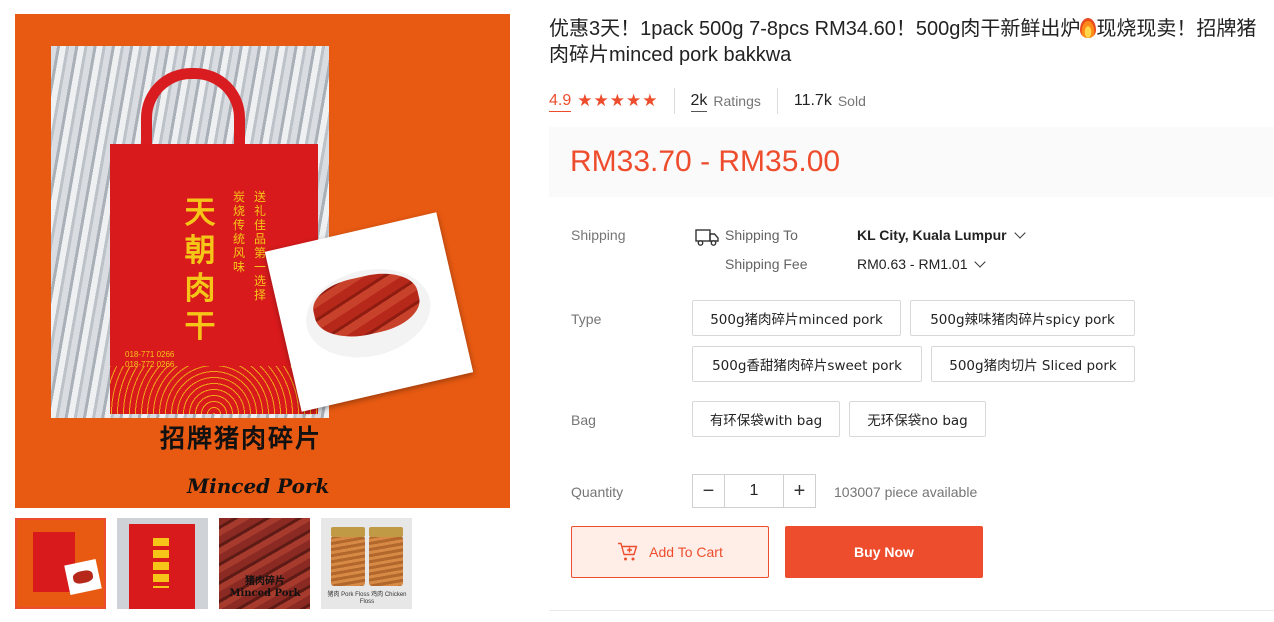  I want to click on shipping-fee-label: Shipping Fee, so click(766, 264).